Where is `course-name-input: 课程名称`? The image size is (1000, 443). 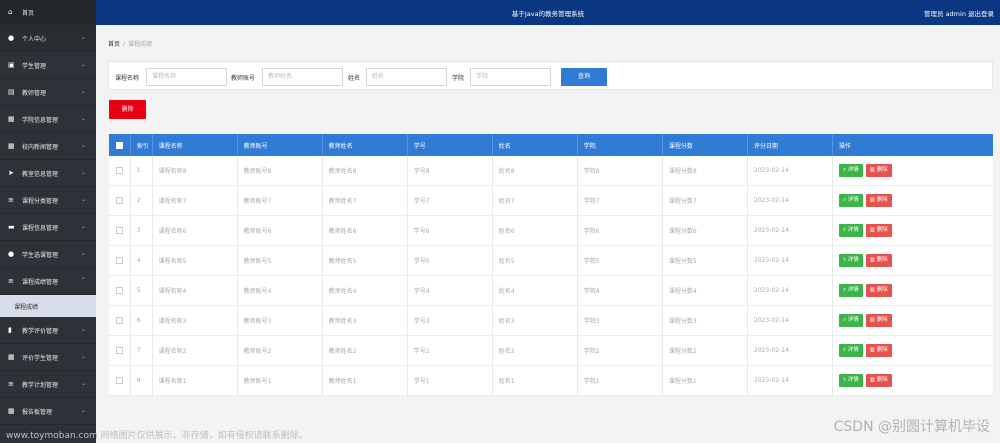 course-name-input: 课程名称 is located at coordinates (186, 77).